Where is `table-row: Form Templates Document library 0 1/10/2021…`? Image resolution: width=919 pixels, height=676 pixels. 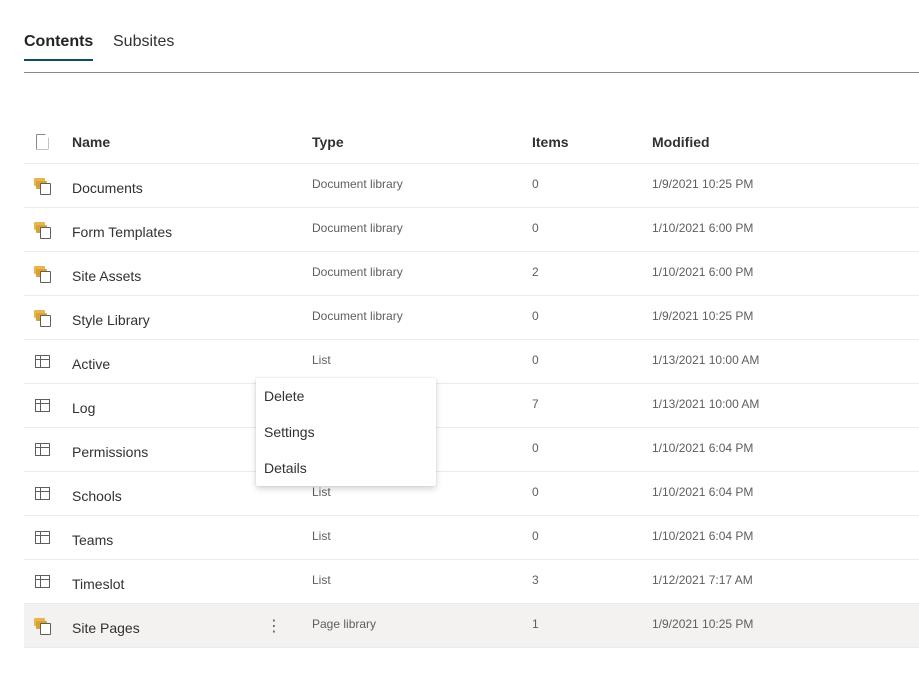 table-row: Form Templates Document library 0 1/10/2021… is located at coordinates (471, 230).